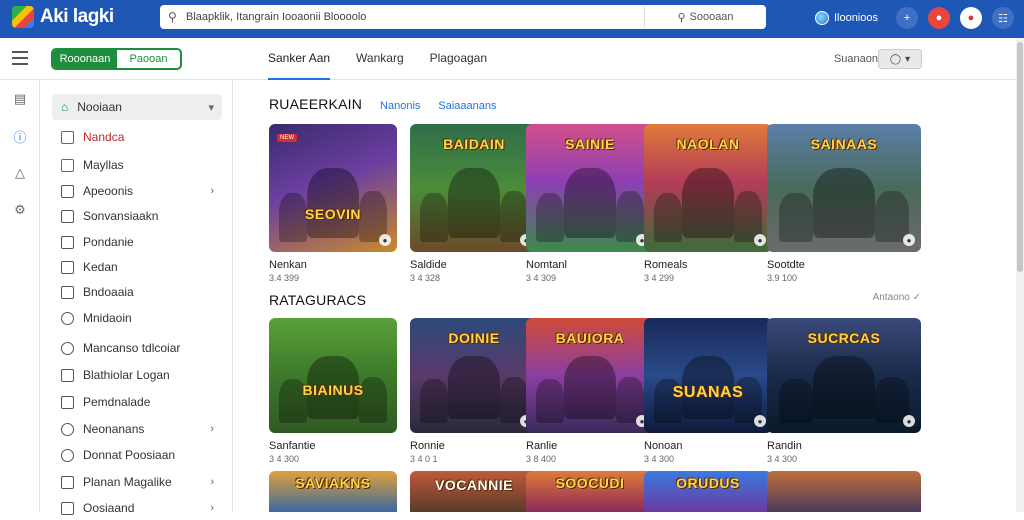  What do you see at coordinates (590, 375) in the screenshot?
I see `game-thumbnail: BAUIORA ●` at bounding box center [590, 375].